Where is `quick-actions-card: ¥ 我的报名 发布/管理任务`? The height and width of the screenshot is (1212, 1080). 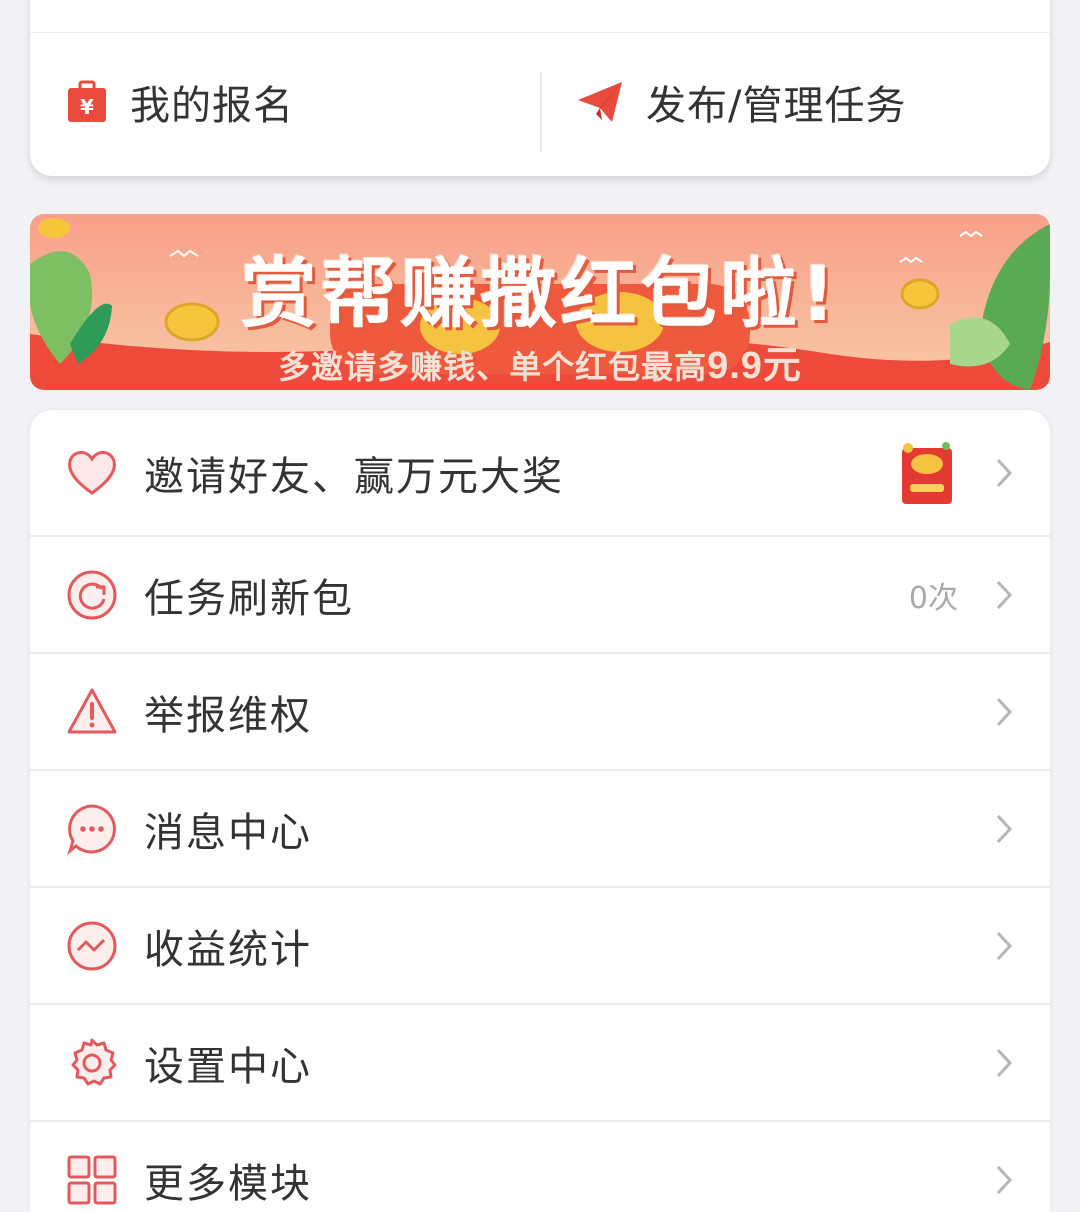
quick-actions-card: ¥ 我的报名 发布/管理任务 is located at coordinates (540, 88).